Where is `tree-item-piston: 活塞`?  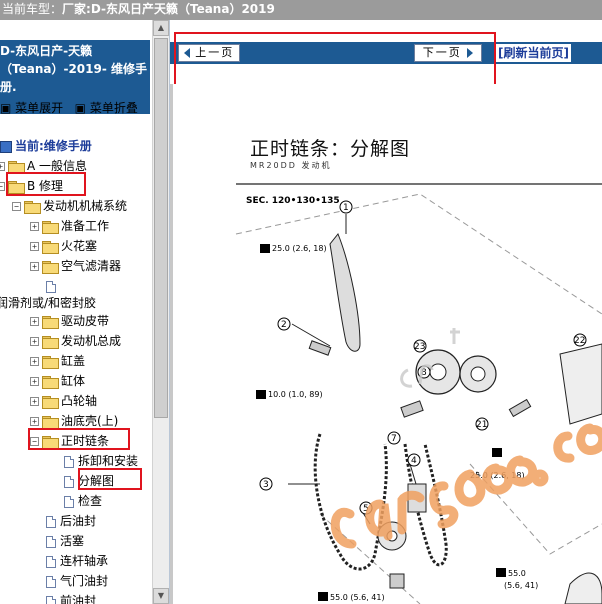 tree-item-piston: 活塞 is located at coordinates (65, 541).